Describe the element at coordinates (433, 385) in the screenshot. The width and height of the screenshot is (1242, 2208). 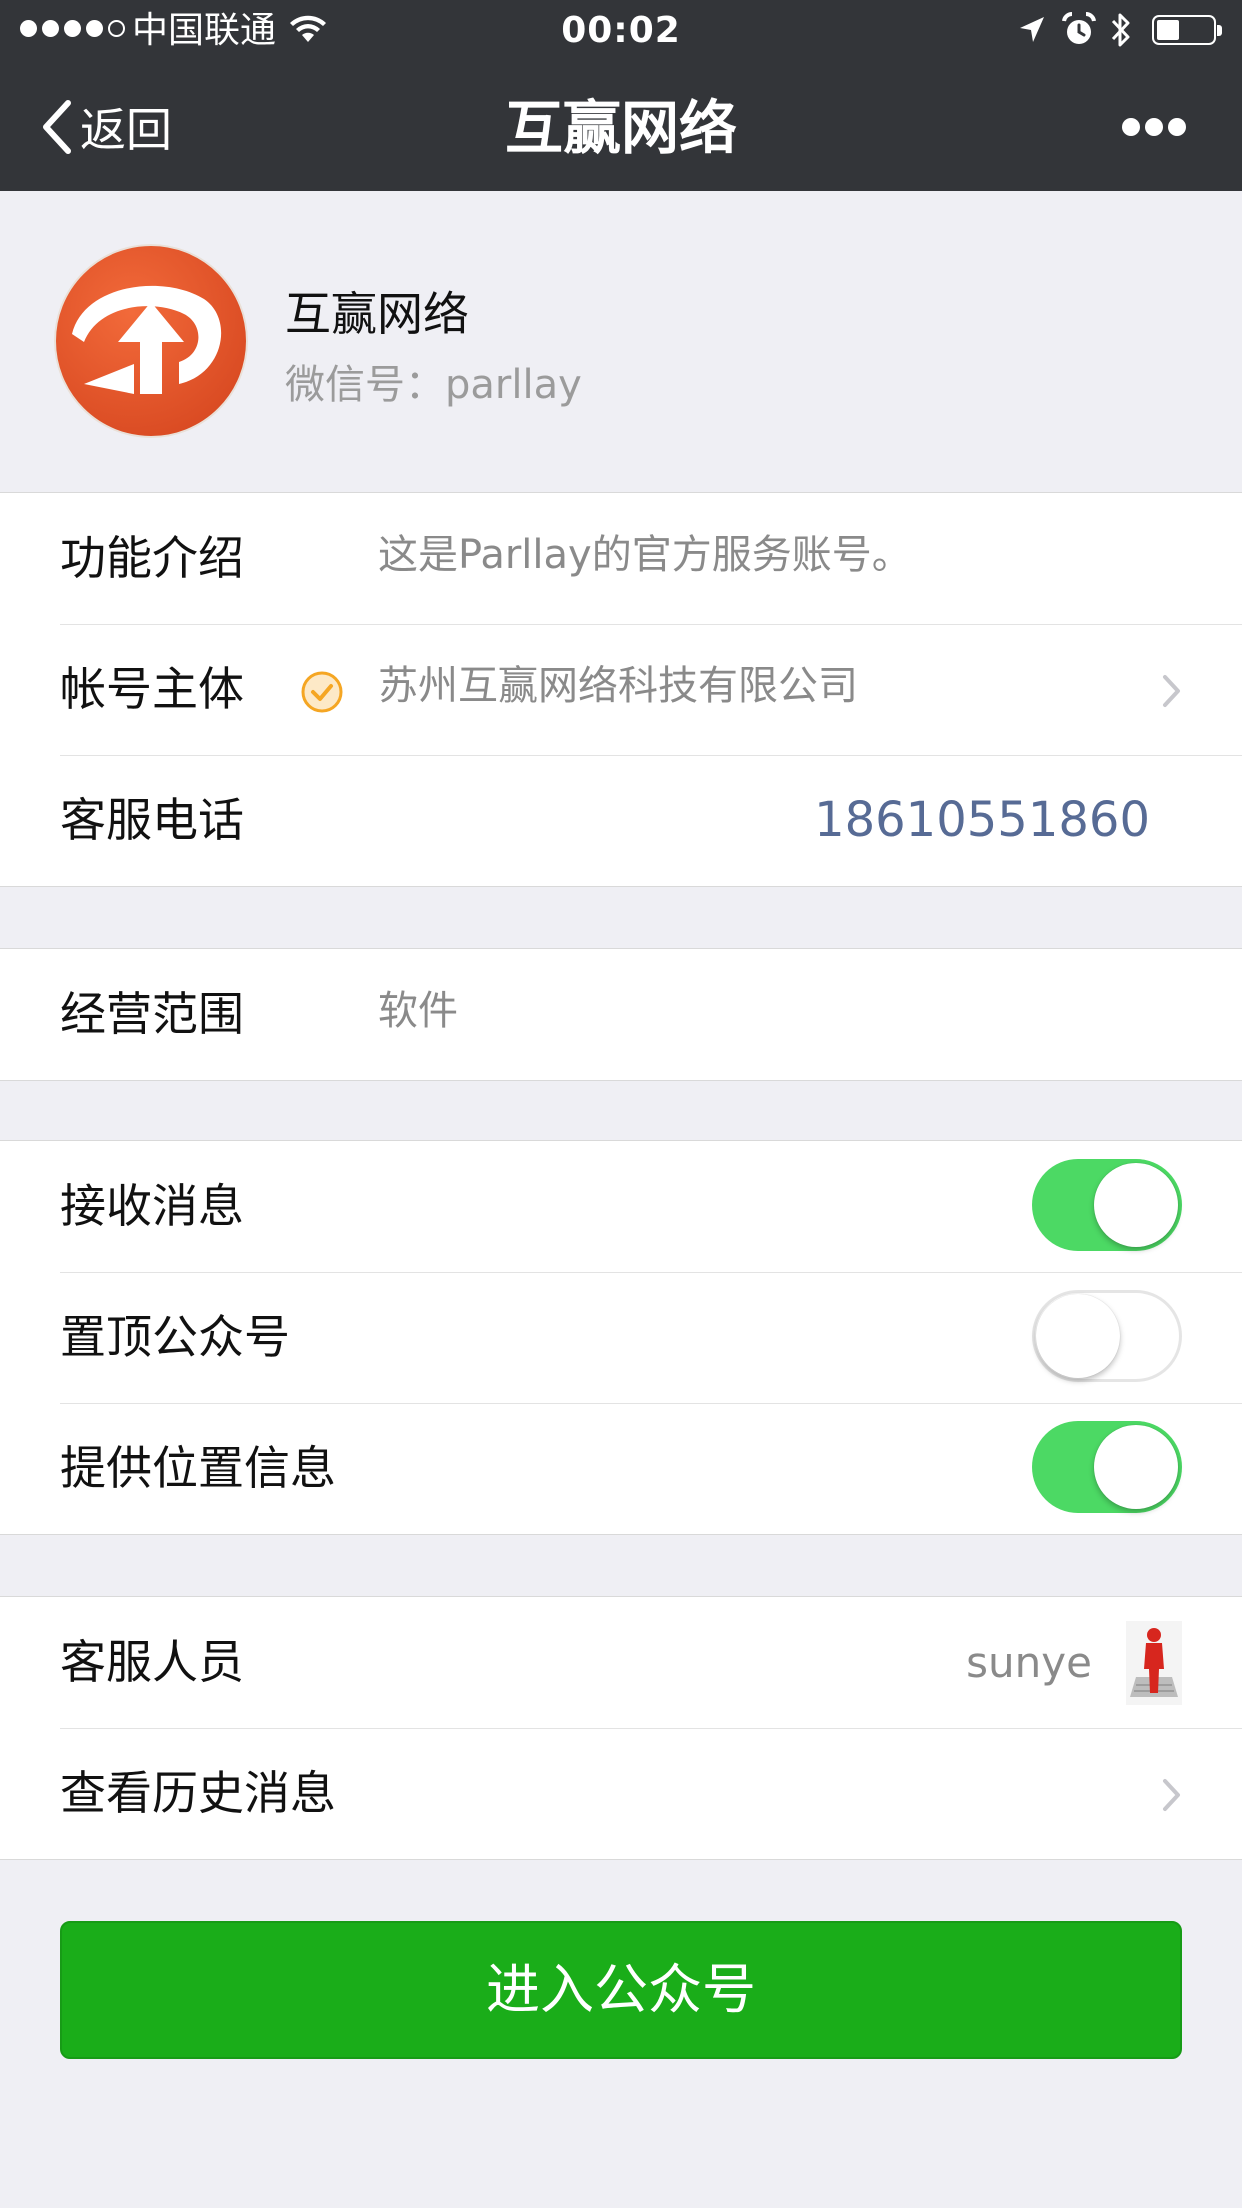
I see `wechat-id: 微信号：parllay` at that location.